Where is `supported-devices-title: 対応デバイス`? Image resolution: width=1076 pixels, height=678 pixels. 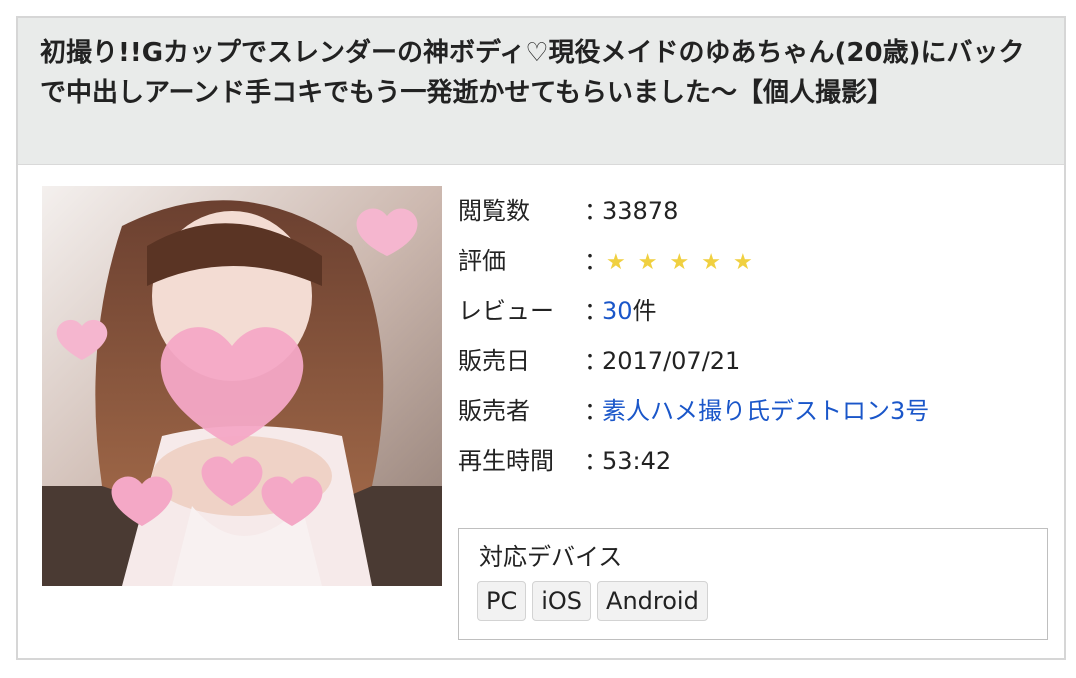
supported-devices-title: 対応デバイス is located at coordinates (551, 557).